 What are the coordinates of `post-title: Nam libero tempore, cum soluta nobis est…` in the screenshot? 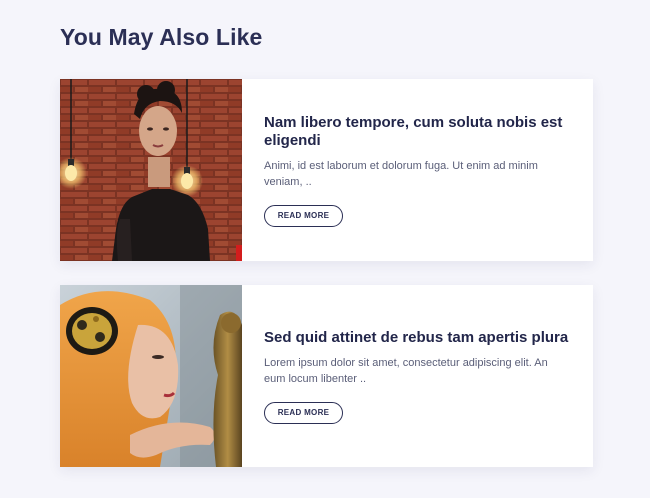 It's located at (417, 132).